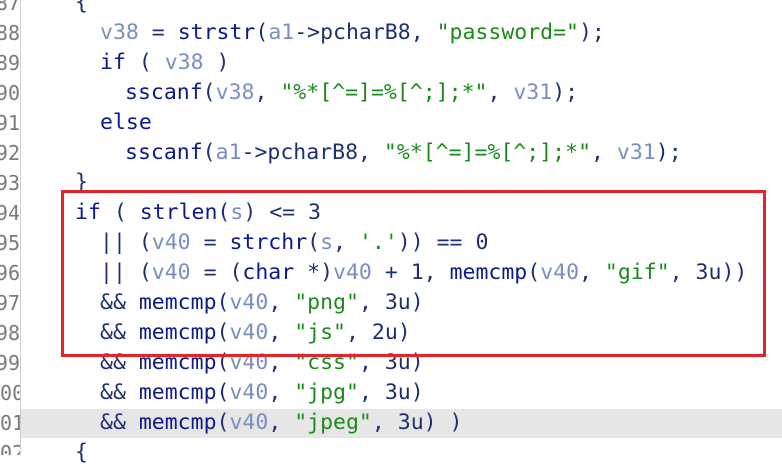 This screenshot has height=468, width=782. Describe the element at coordinates (20, 227) in the screenshot. I see `gutter-separator` at that location.